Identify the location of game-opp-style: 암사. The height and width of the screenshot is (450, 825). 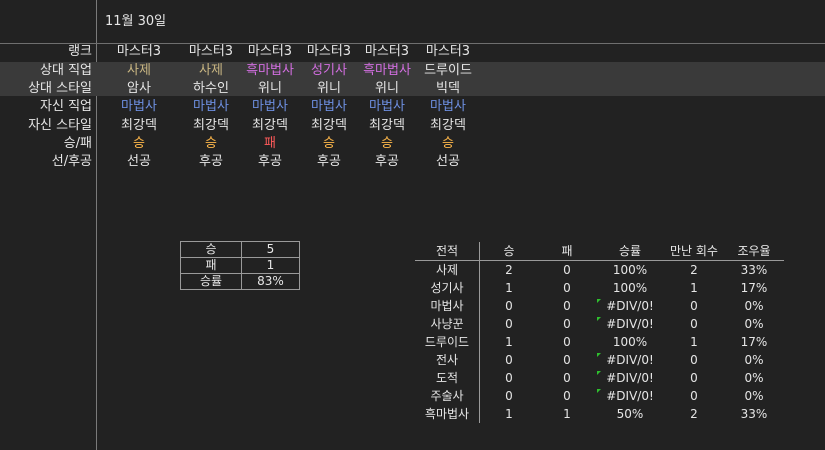
(139, 89).